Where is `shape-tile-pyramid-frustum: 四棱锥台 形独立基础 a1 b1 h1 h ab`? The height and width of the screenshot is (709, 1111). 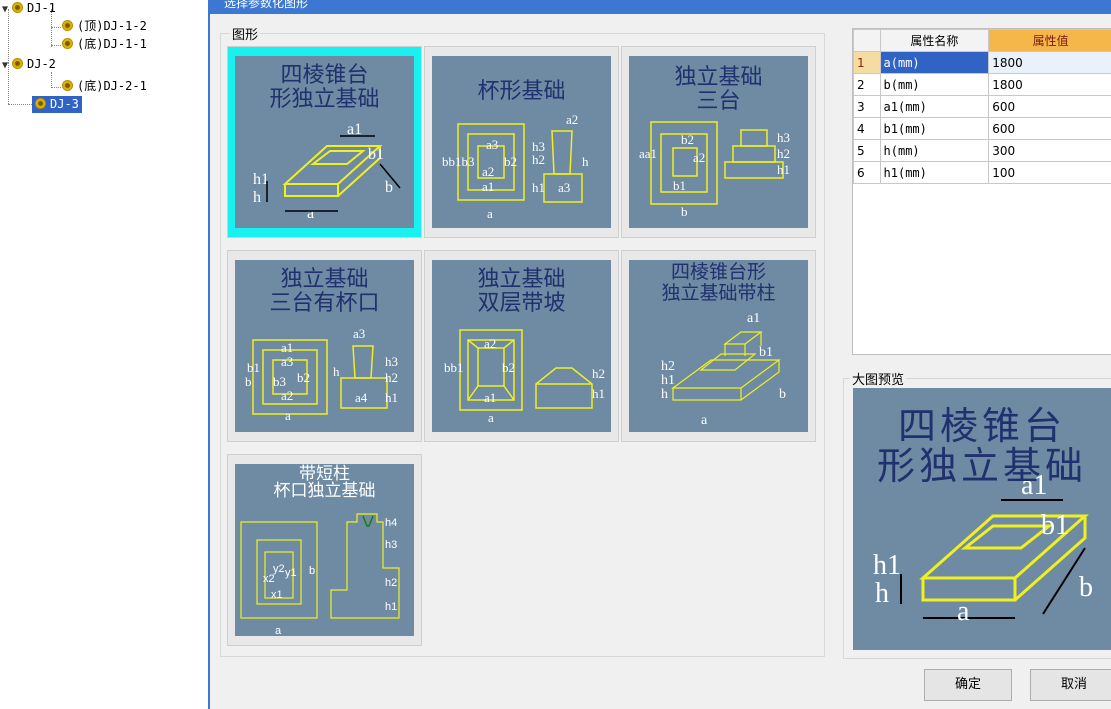 shape-tile-pyramid-frustum: 四棱锥台 形独立基础 a1 b1 h1 h ab is located at coordinates (324, 142).